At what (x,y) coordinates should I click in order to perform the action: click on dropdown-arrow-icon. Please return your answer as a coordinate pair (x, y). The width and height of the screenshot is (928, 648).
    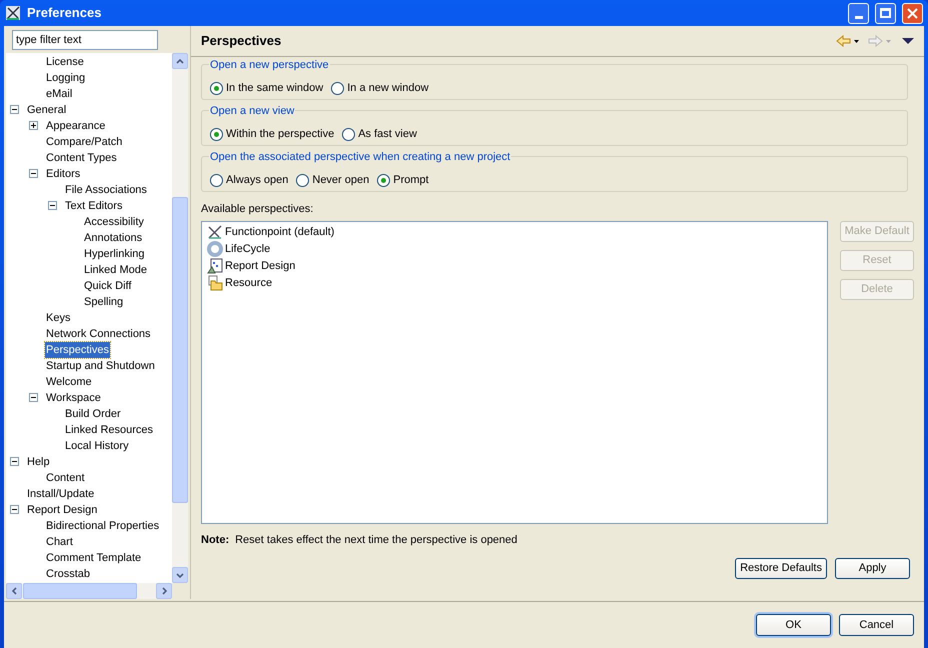
    Looking at the image, I should click on (908, 41).